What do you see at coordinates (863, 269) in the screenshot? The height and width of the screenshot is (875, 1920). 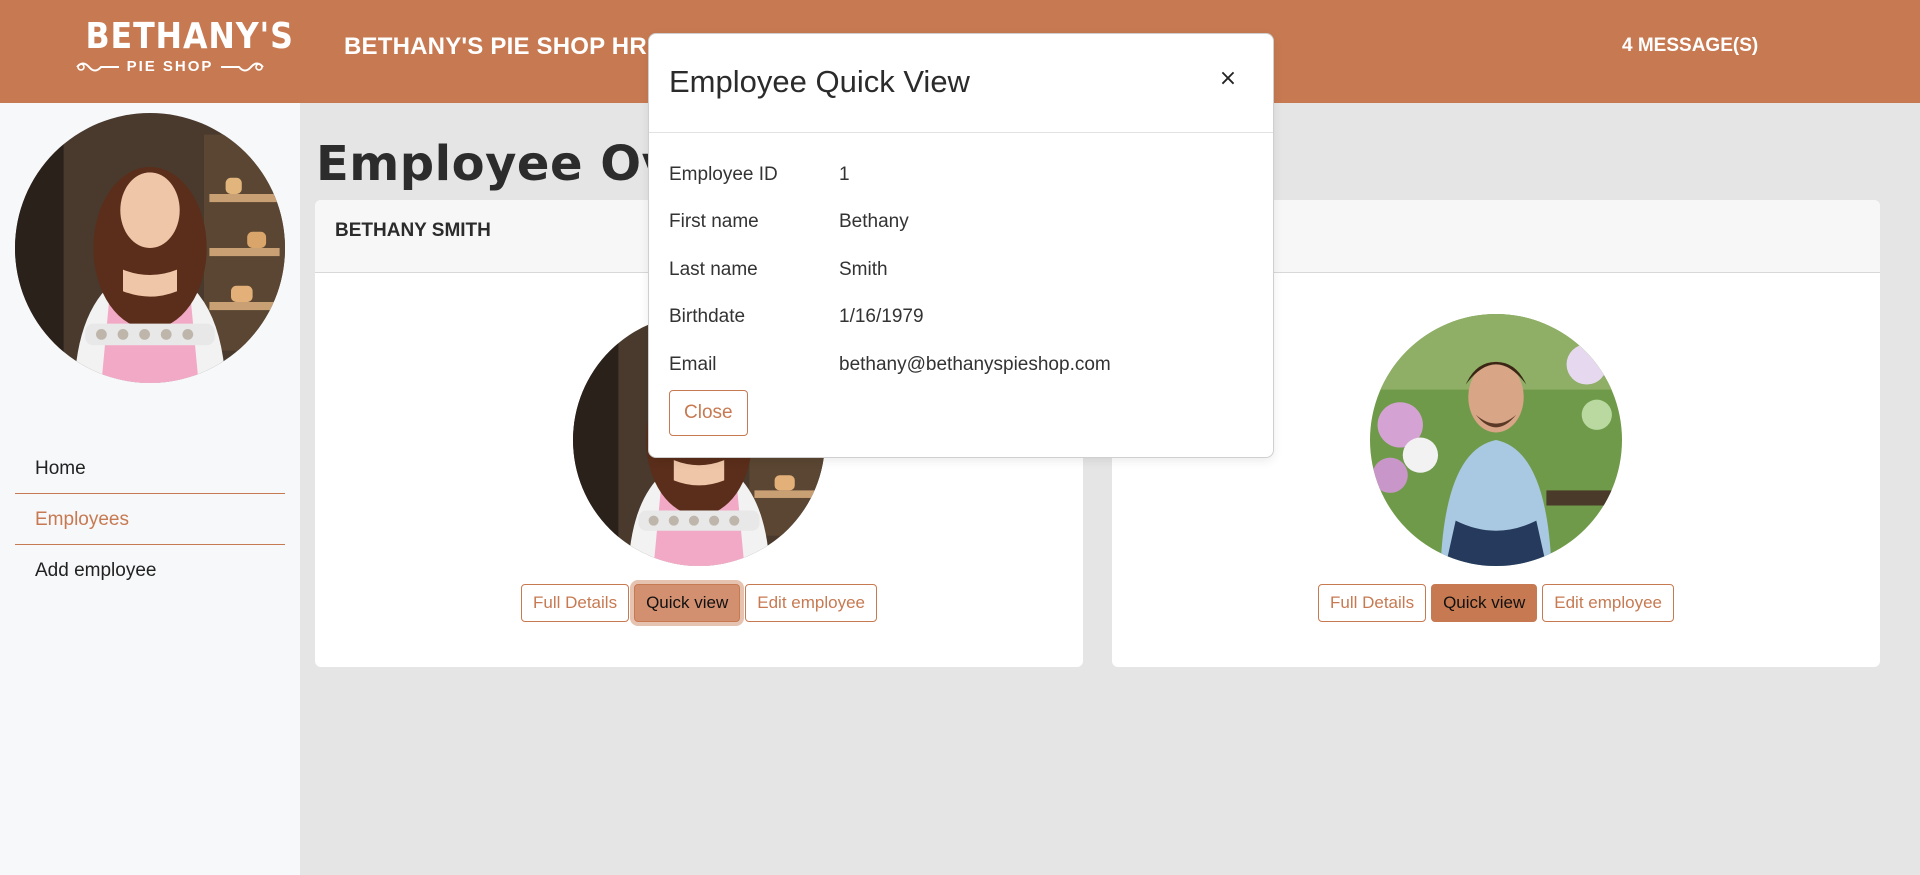 I see `detail-value: Smith` at bounding box center [863, 269].